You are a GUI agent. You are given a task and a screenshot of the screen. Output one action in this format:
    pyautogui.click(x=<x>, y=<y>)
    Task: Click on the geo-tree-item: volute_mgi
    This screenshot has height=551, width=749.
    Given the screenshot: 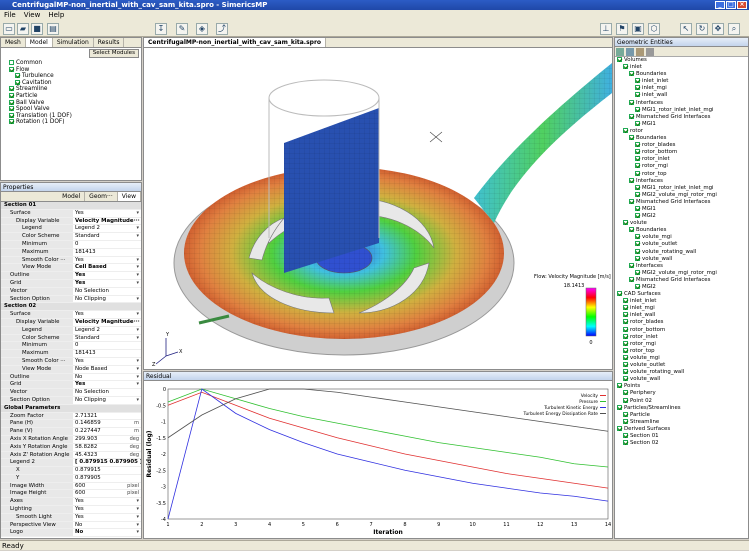 What is the action you would take?
    pyautogui.click(x=682, y=237)
    